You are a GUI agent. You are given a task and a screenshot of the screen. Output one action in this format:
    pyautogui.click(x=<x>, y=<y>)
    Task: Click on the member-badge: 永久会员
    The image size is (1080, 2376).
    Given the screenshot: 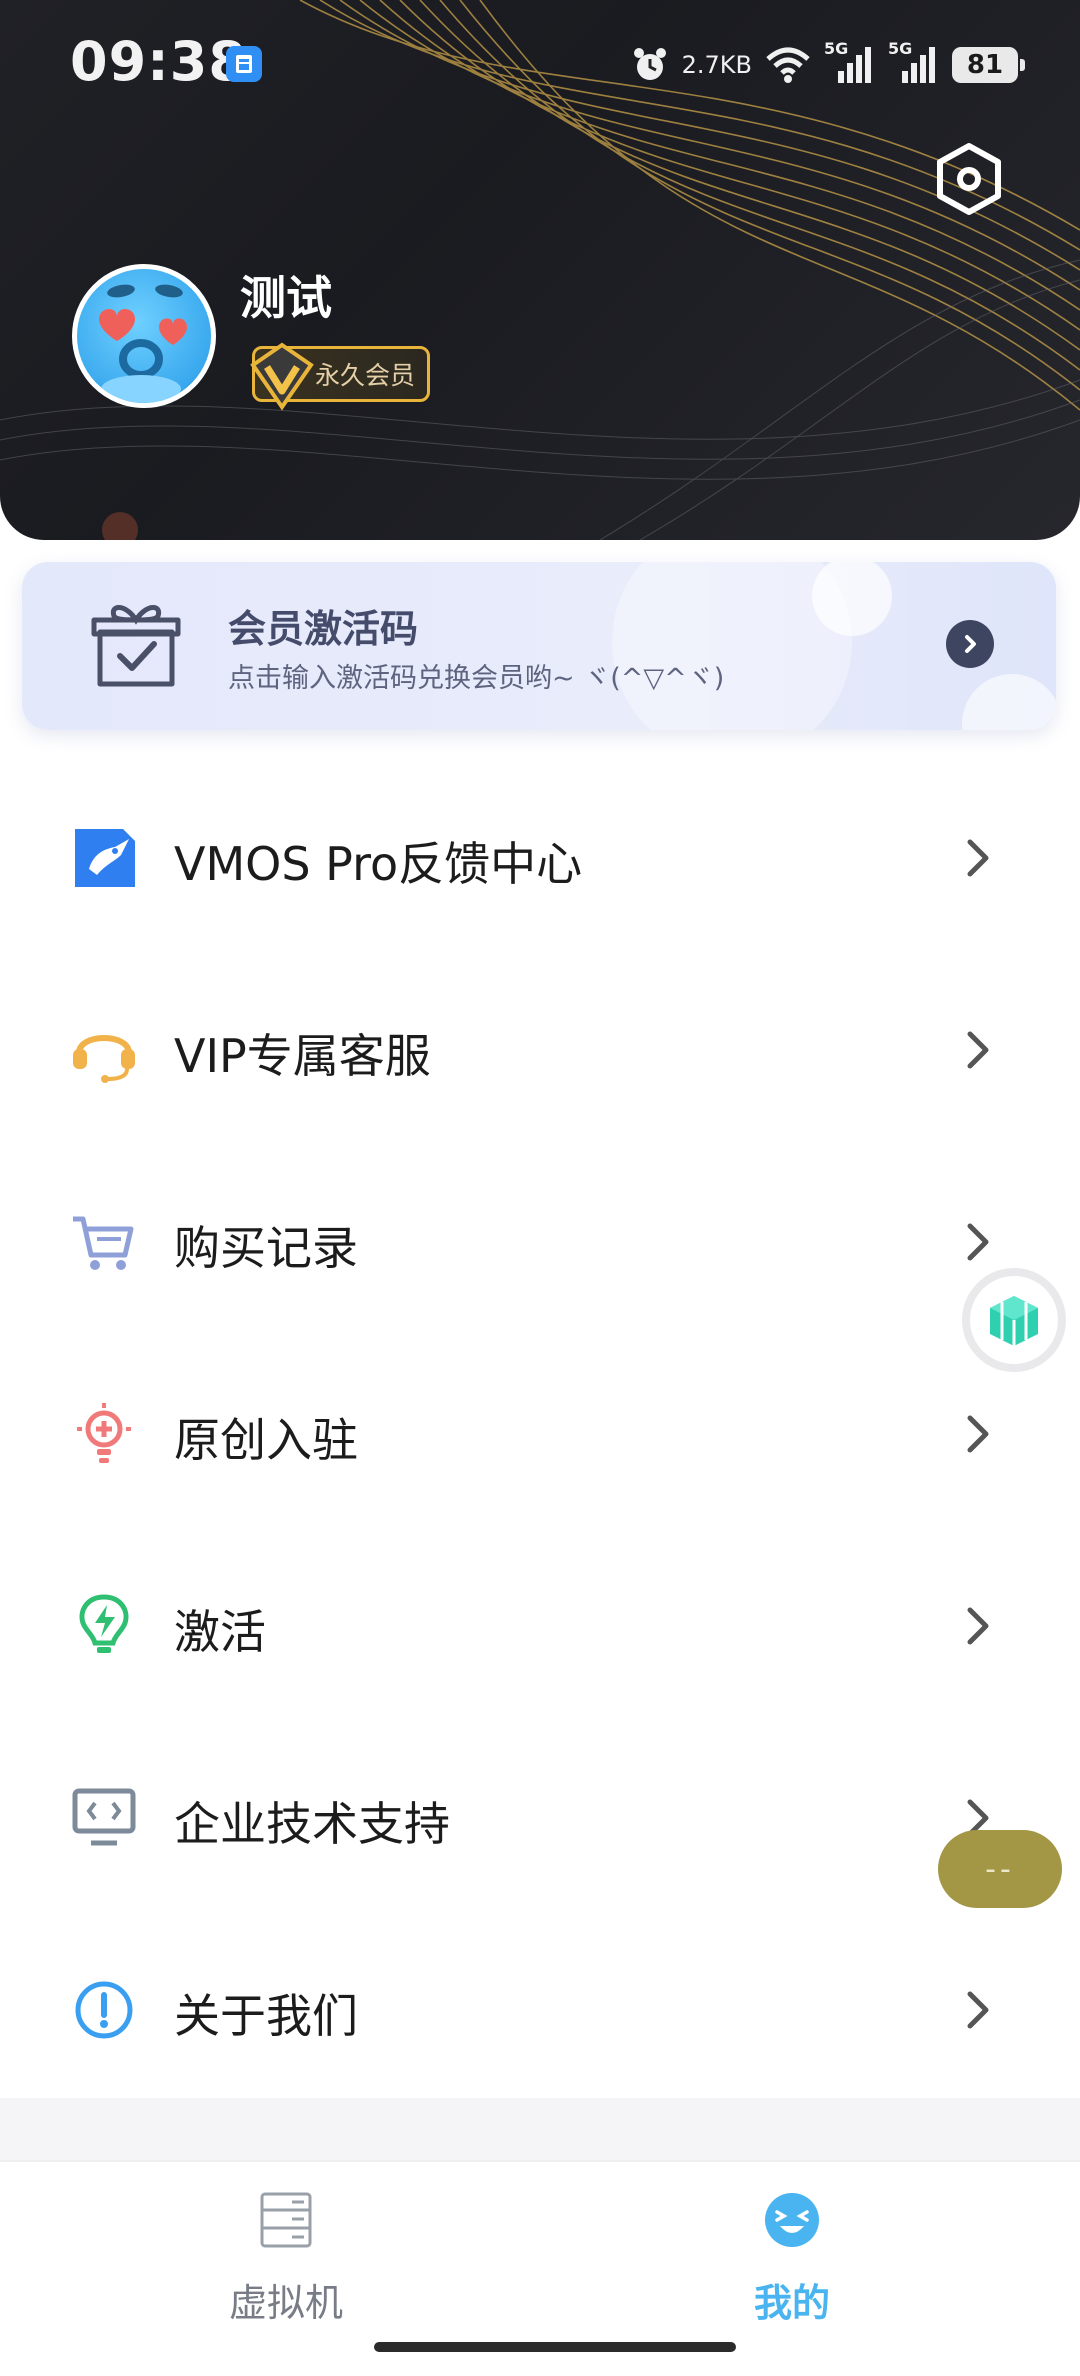 What is the action you would take?
    pyautogui.click(x=340, y=376)
    